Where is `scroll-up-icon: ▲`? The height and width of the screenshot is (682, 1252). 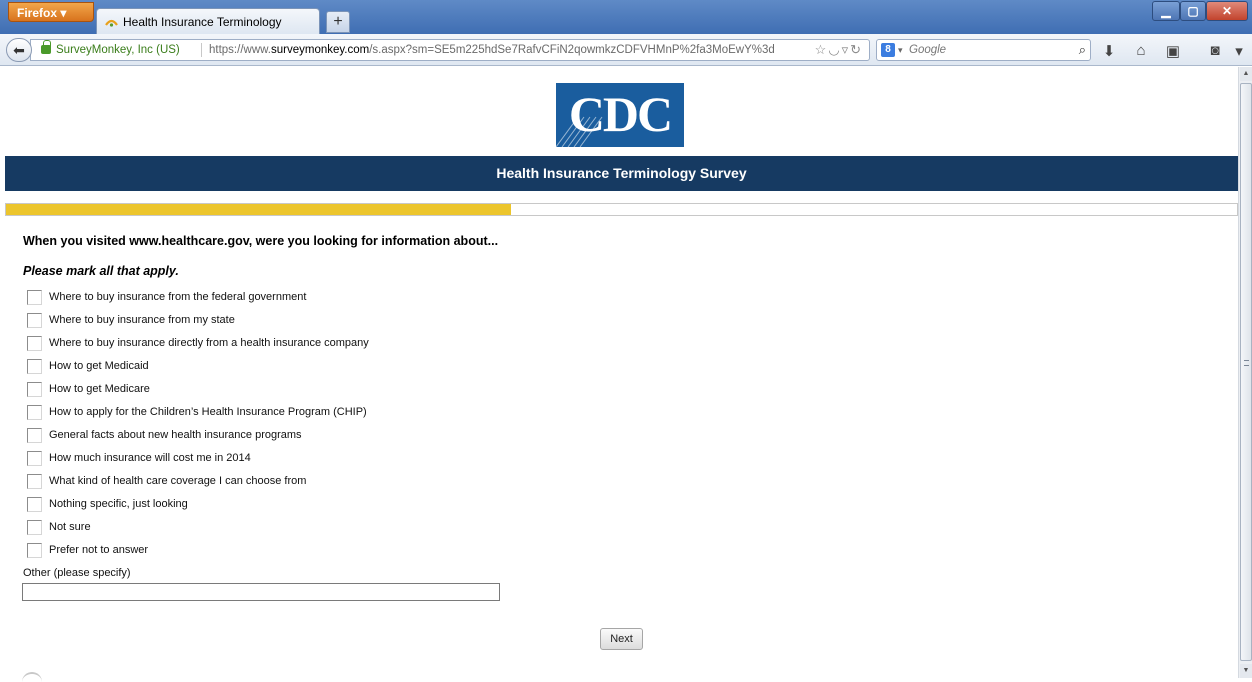 scroll-up-icon: ▲ is located at coordinates (1246, 74).